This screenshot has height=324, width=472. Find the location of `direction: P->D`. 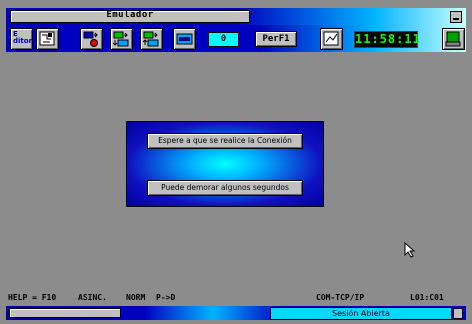

direction: P->D is located at coordinates (166, 297).